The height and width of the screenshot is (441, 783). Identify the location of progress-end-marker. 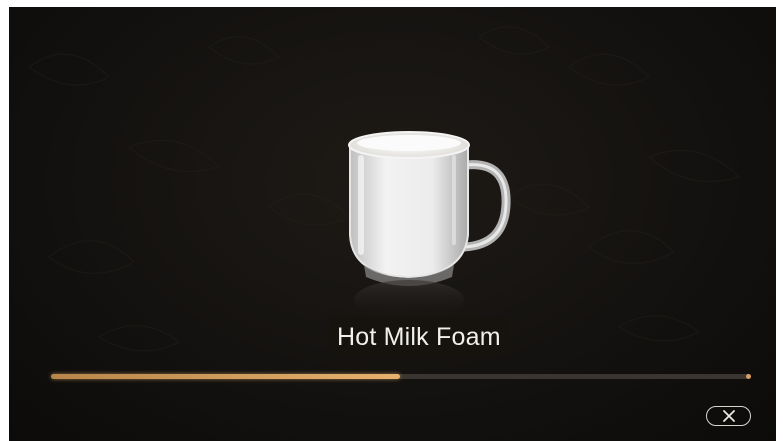
(748, 376).